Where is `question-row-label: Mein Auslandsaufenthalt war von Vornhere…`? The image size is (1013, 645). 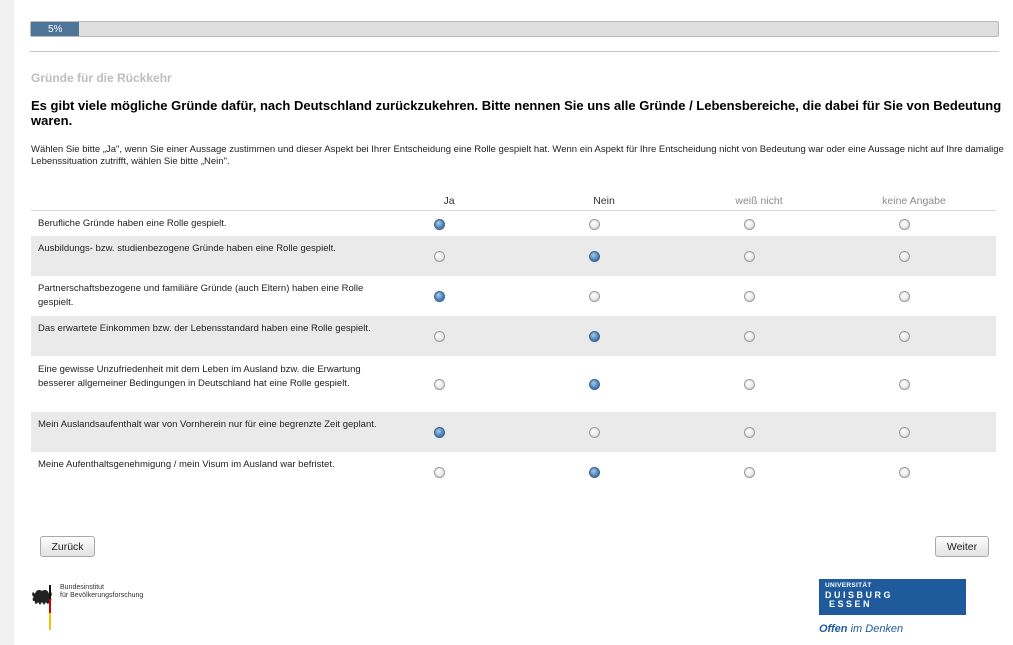
question-row-label: Mein Auslandsaufenthalt war von Vornhere… is located at coordinates (207, 424).